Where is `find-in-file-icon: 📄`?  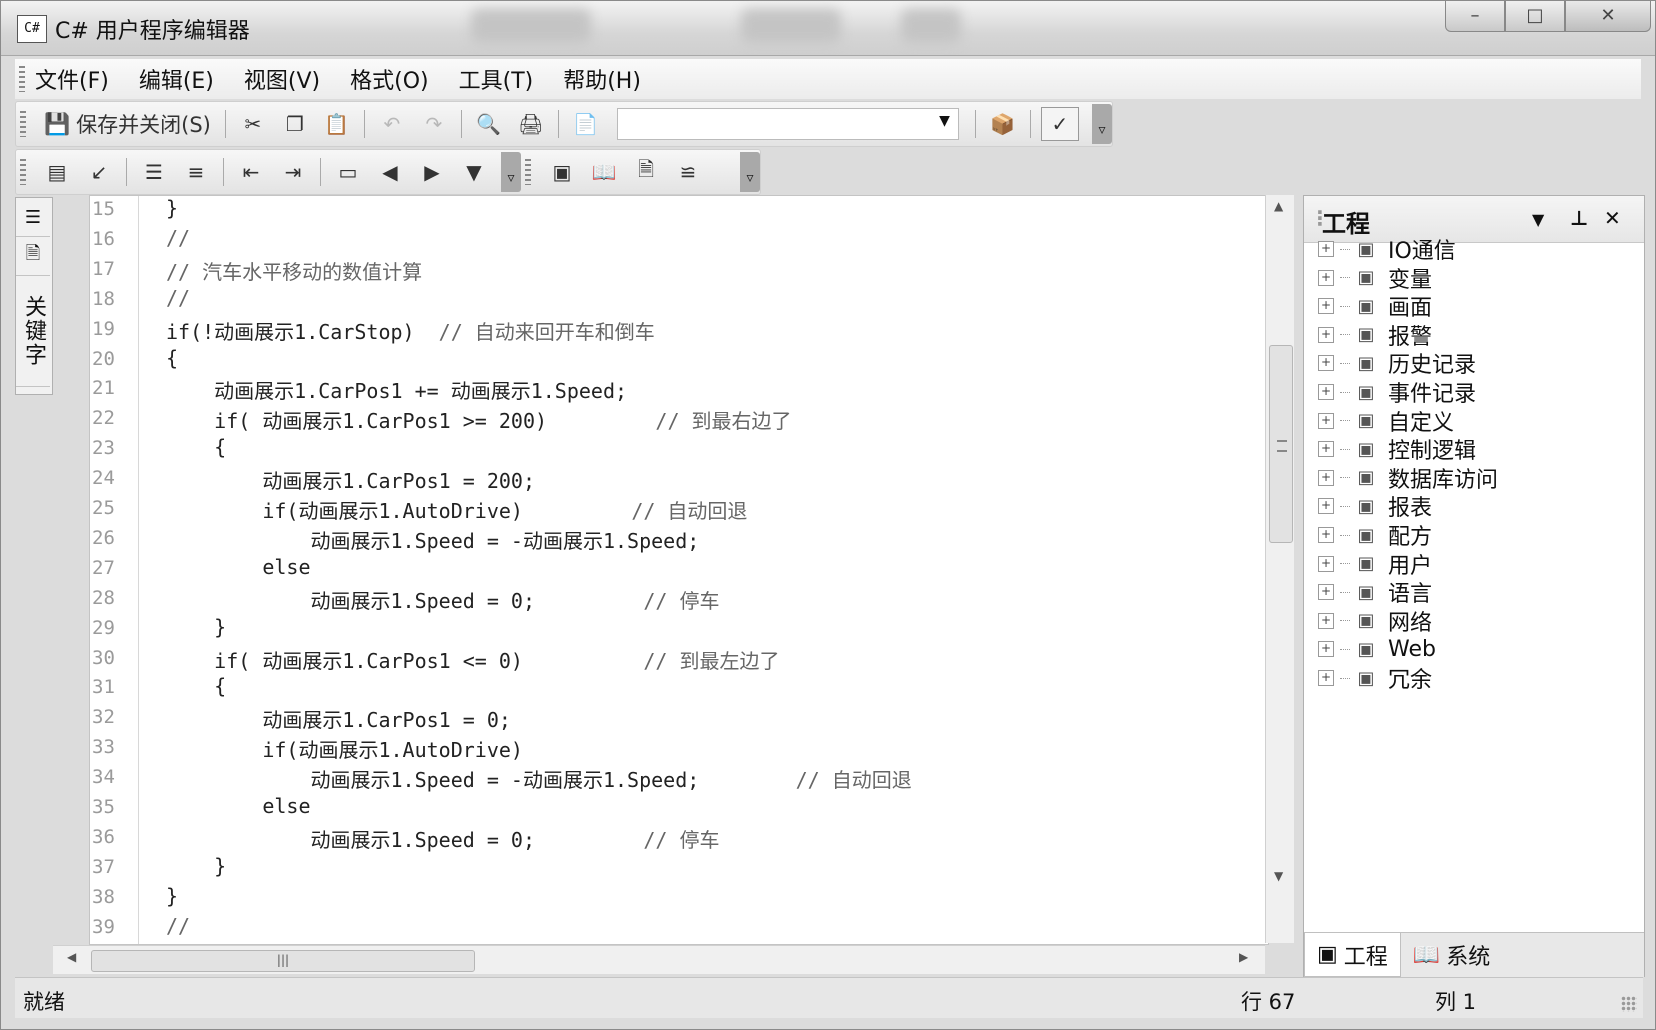 find-in-file-icon: 📄 is located at coordinates (586, 124).